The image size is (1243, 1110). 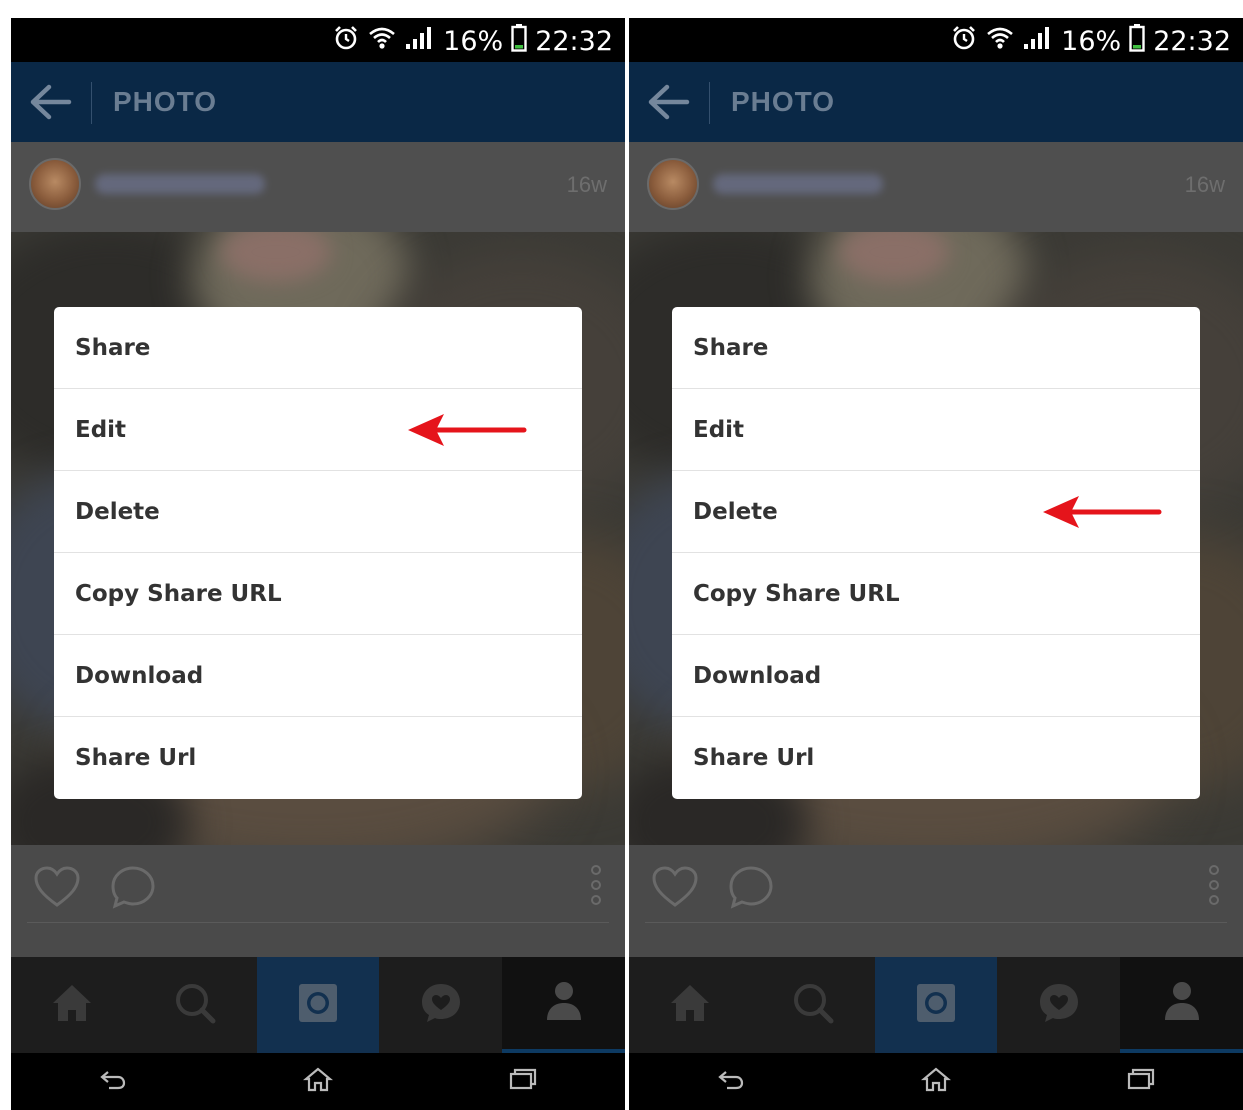 I want to click on menu-item-delete: Delete, so click(x=318, y=512).